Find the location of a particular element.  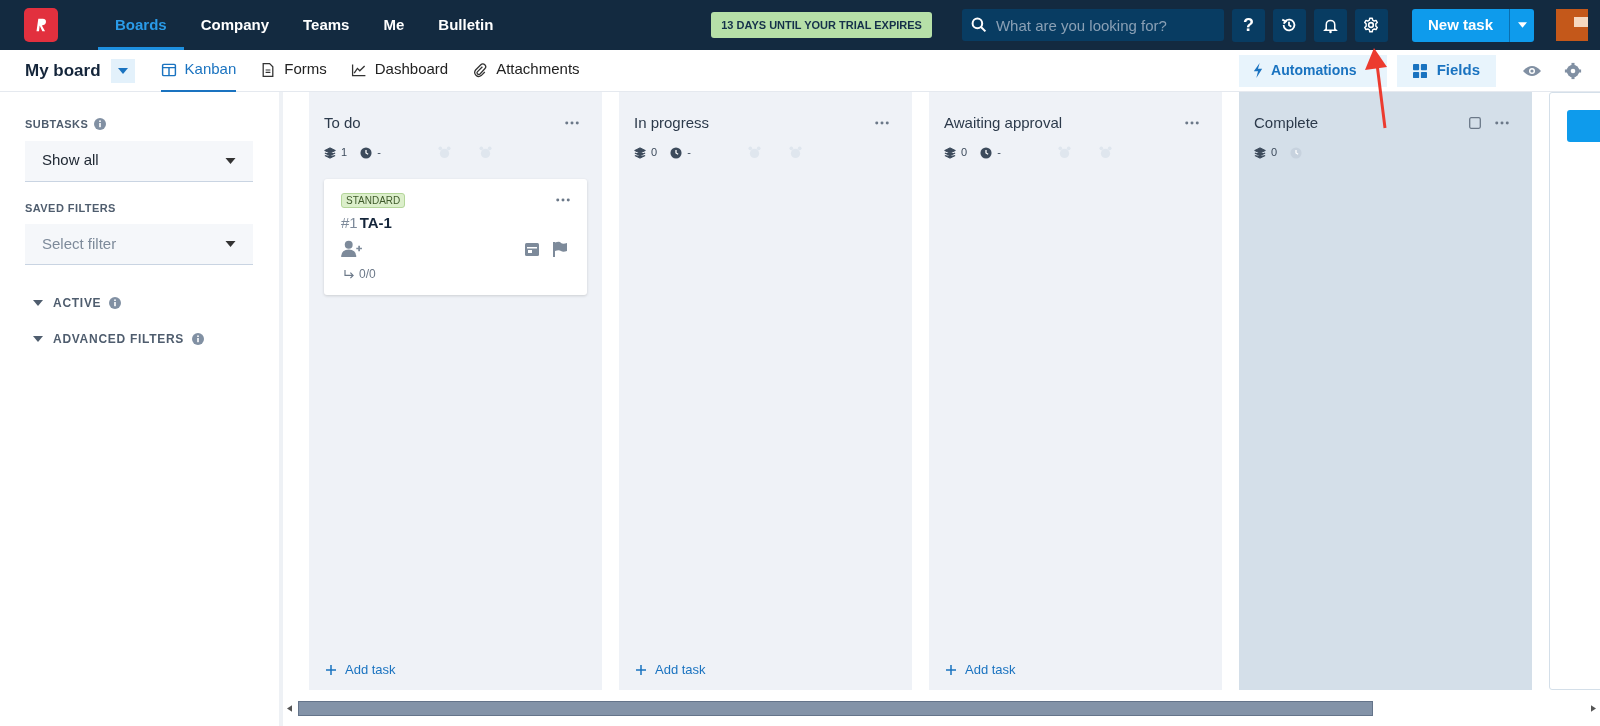

column-title: Awaiting approval is located at coordinates (1003, 123).